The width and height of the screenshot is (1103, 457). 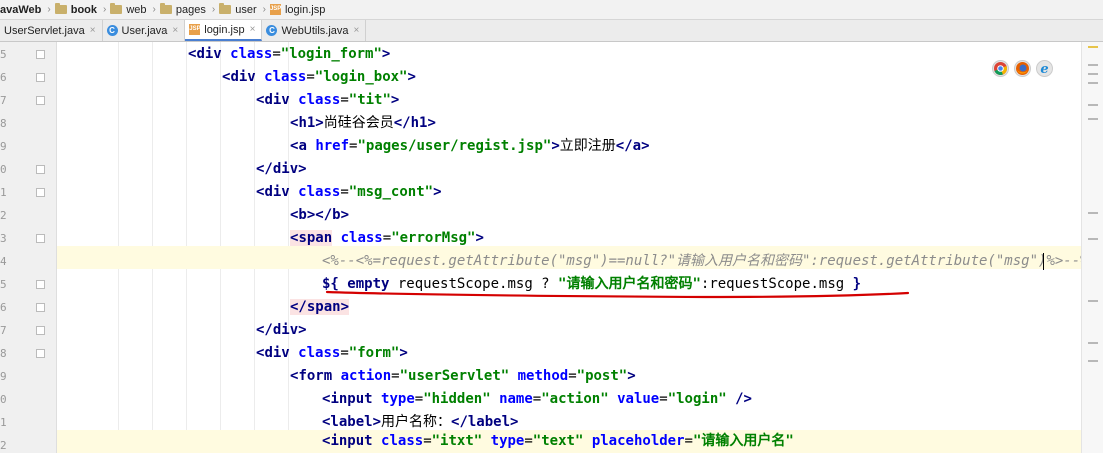 I want to click on svg-text: e, so click(x=1044, y=69).